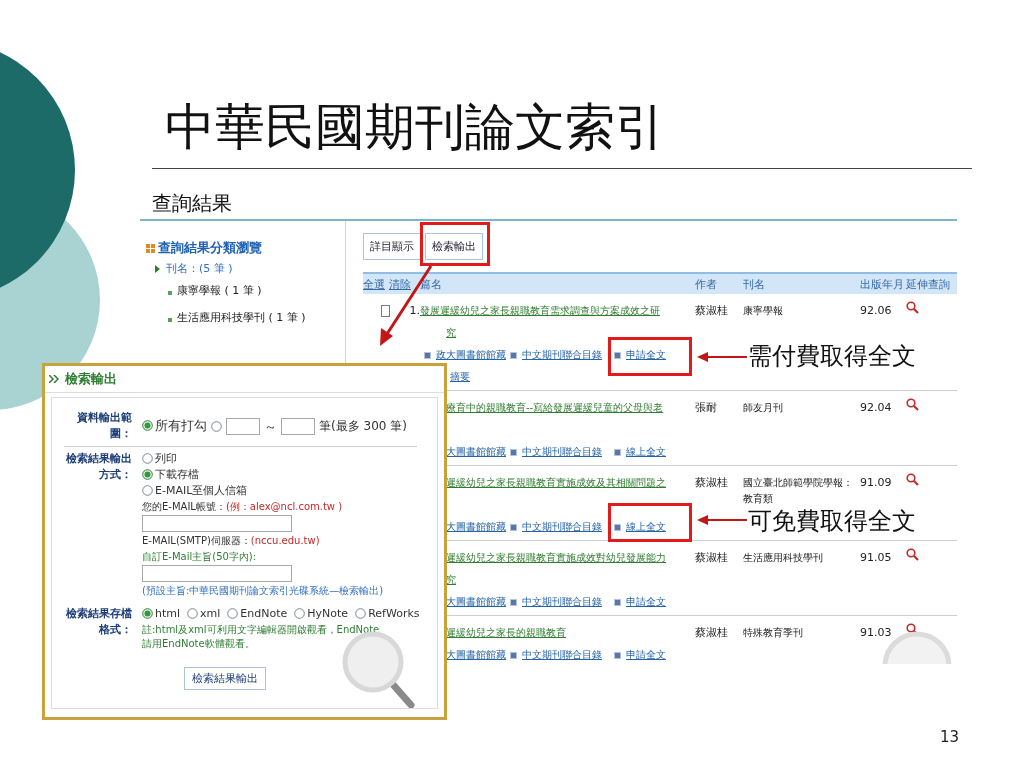  What do you see at coordinates (285, 540) in the screenshot?
I see `example-text: (nccu.edu.tw)` at bounding box center [285, 540].